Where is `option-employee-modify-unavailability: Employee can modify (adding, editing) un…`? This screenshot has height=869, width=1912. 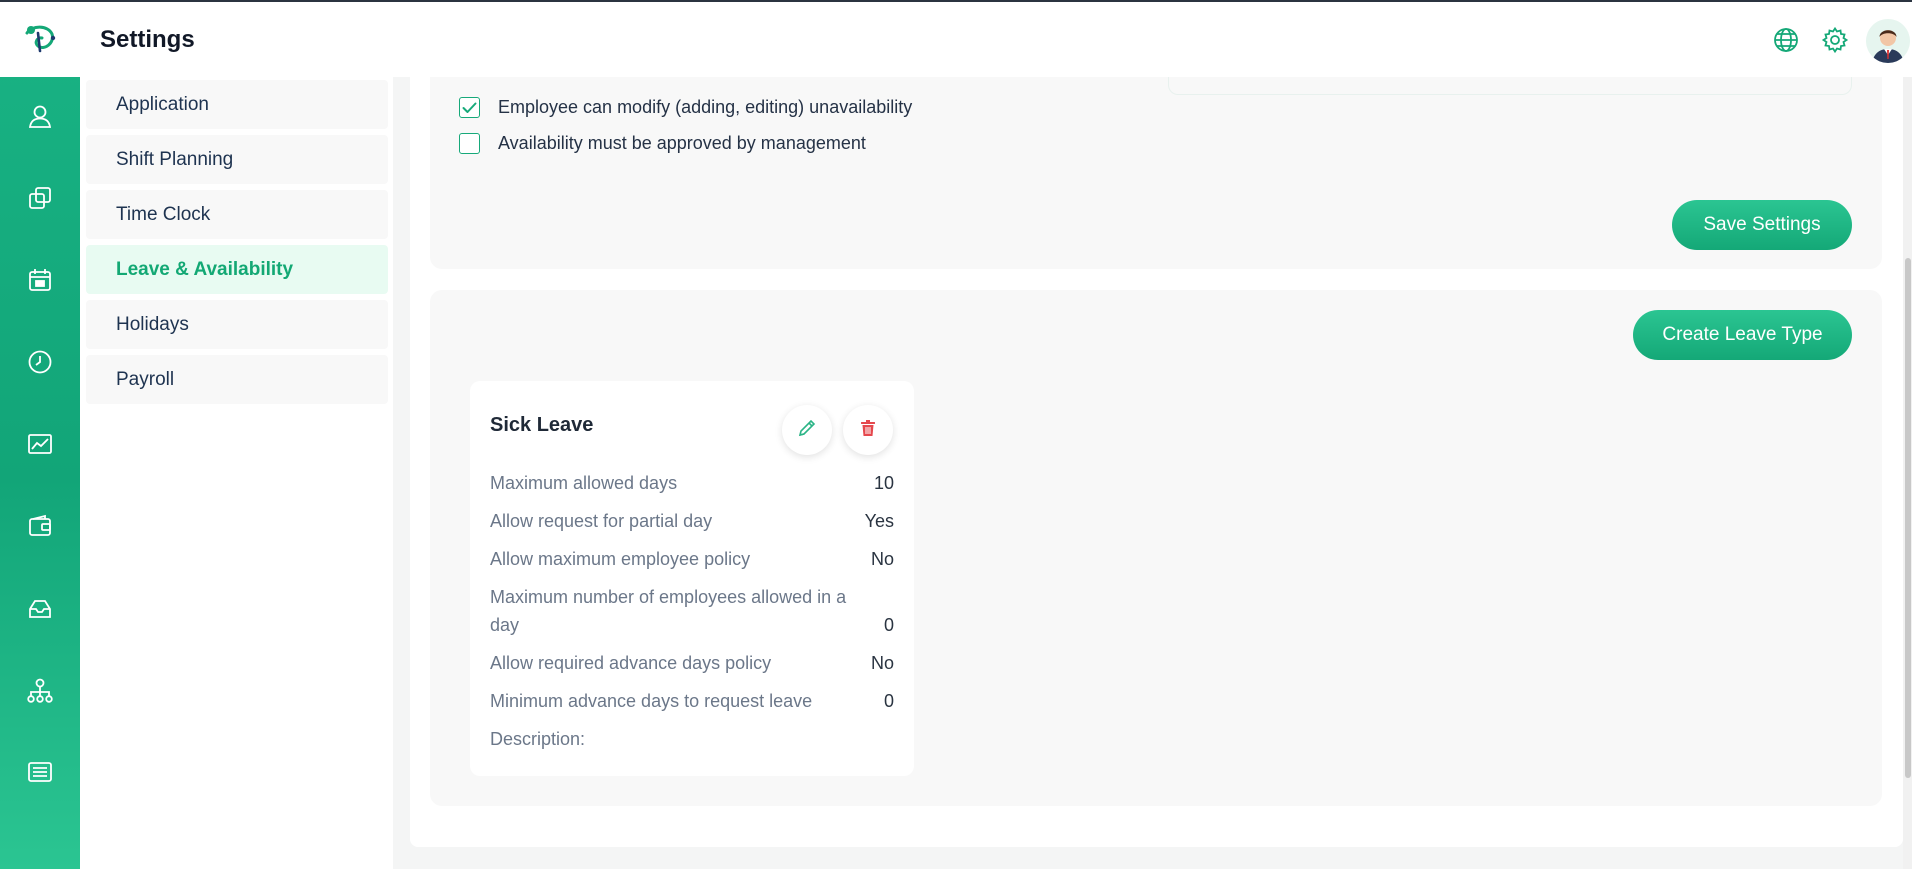
option-employee-modify-unavailability: Employee can modify (adding, editing) un… is located at coordinates (685, 107).